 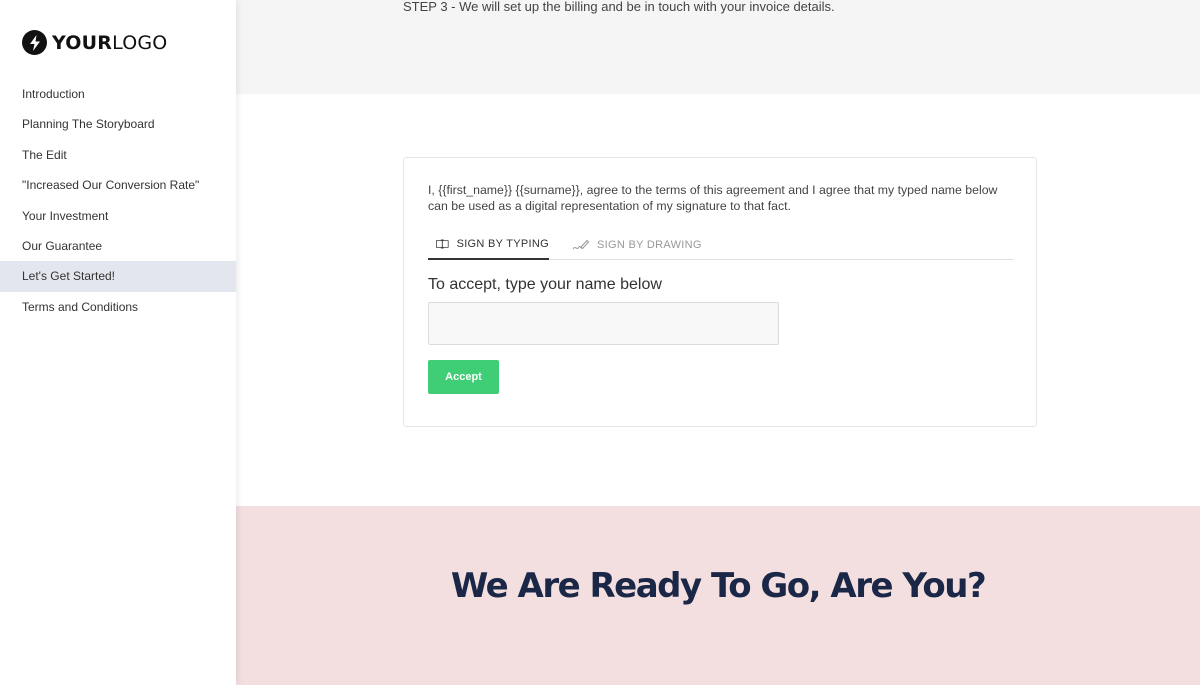 I want to click on sidebar-item-terms-and-conditions: Terms and Conditions, so click(x=118, y=307).